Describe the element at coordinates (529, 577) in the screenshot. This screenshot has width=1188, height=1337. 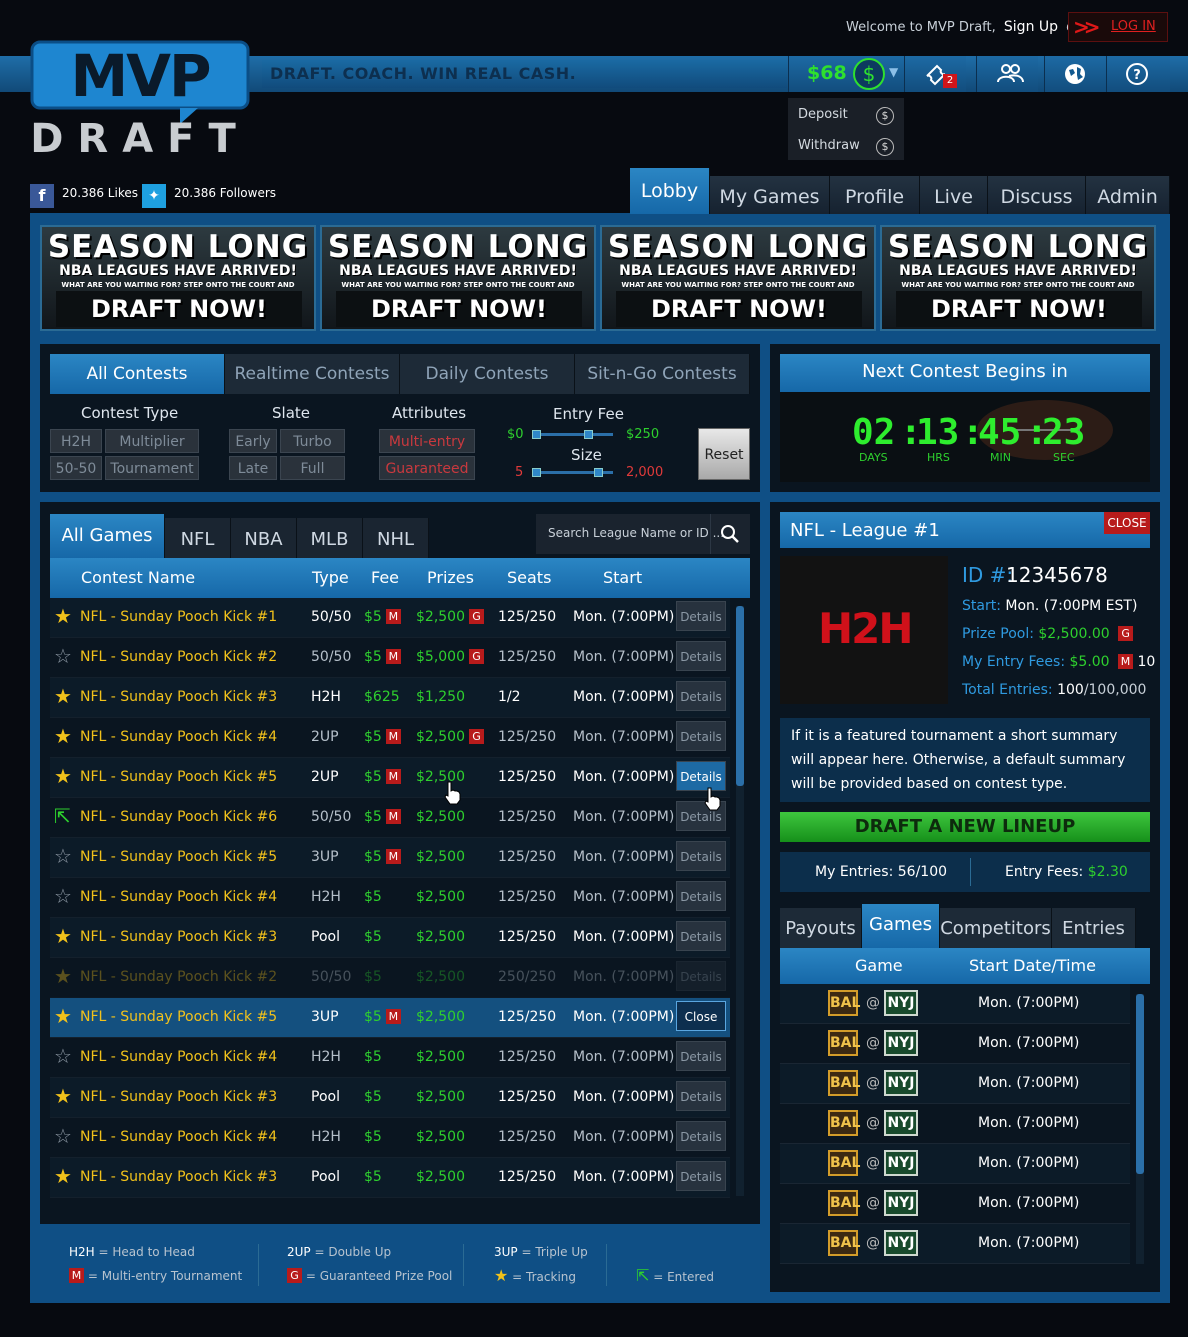
I see `header-seats: Seats` at that location.